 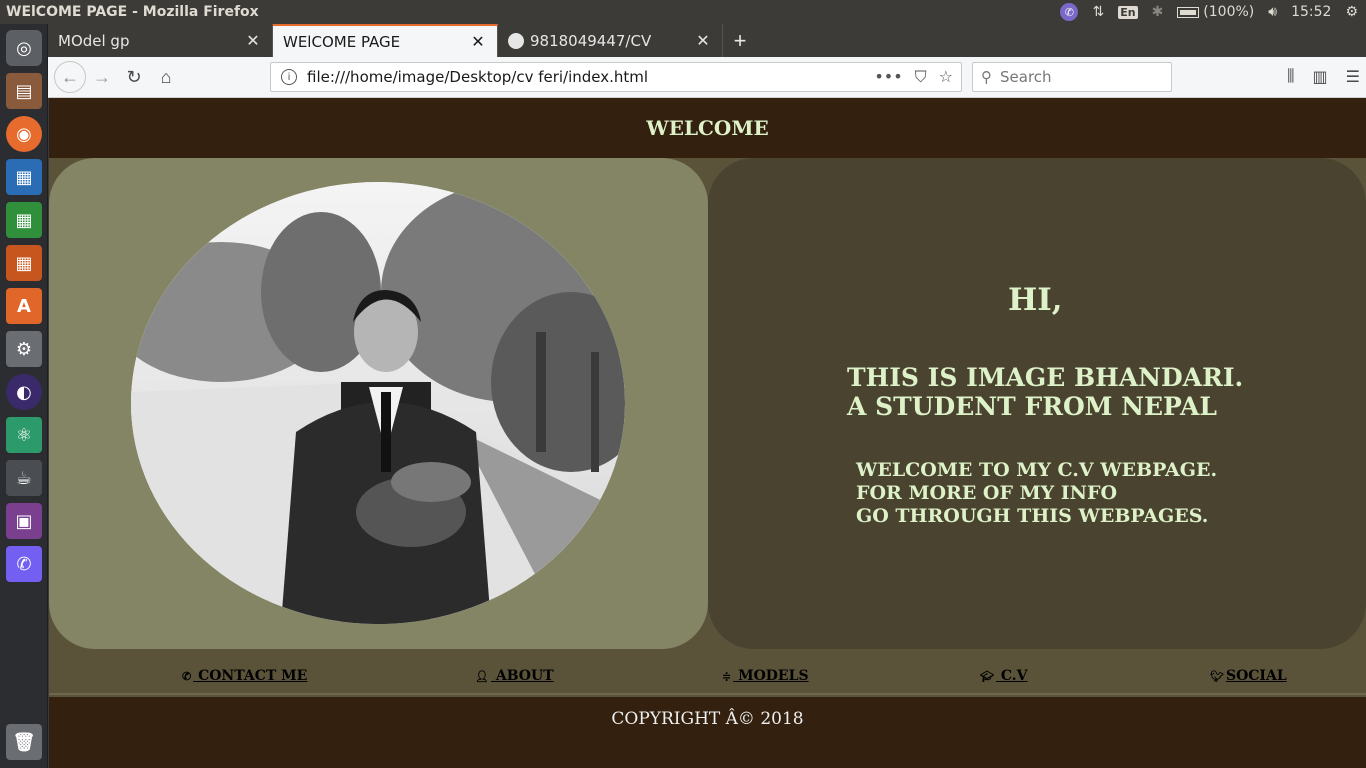 What do you see at coordinates (102, 77) in the screenshot?
I see `forward-button: →` at bounding box center [102, 77].